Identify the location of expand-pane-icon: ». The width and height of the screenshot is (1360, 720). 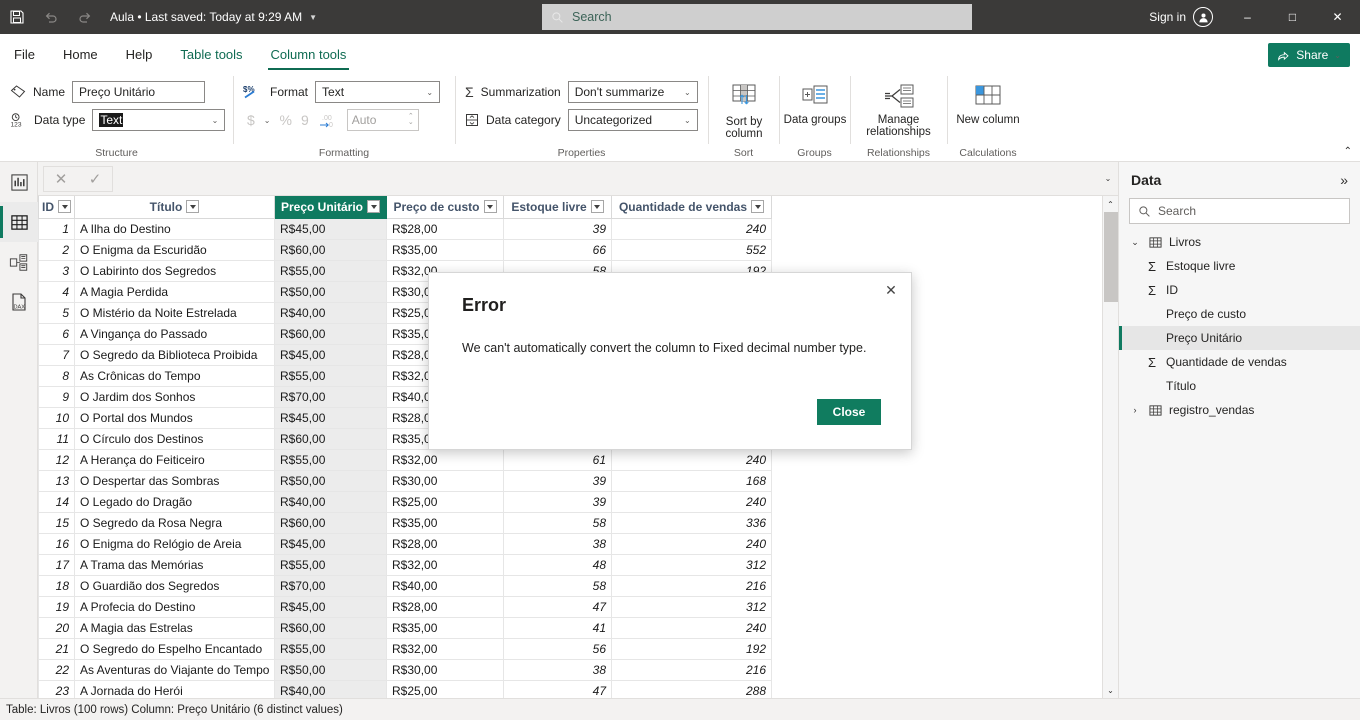
(1344, 180).